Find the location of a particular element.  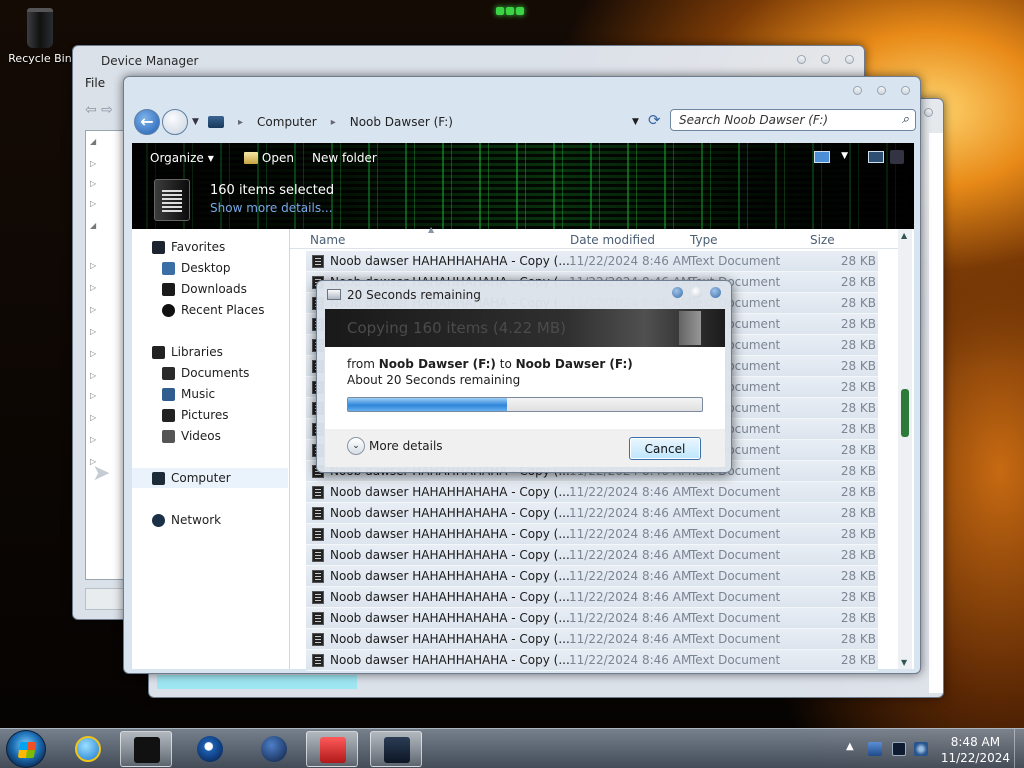

column-date-modified: Date modified is located at coordinates (612, 240).